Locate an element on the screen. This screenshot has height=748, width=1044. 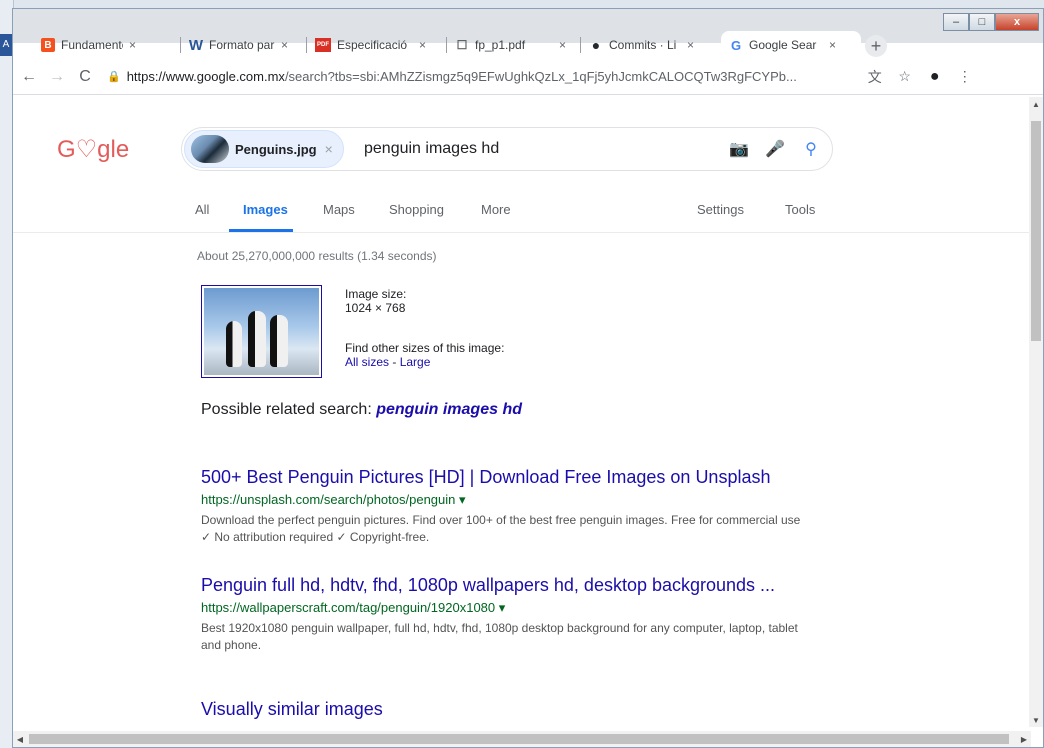
close-window-icon: x is located at coordinates (1017, 22).